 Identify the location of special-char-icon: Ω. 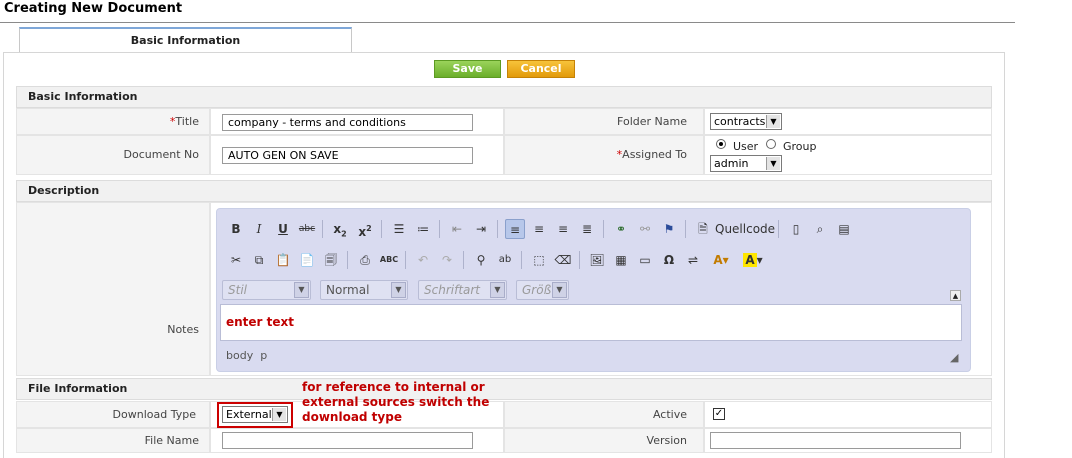
(669, 260).